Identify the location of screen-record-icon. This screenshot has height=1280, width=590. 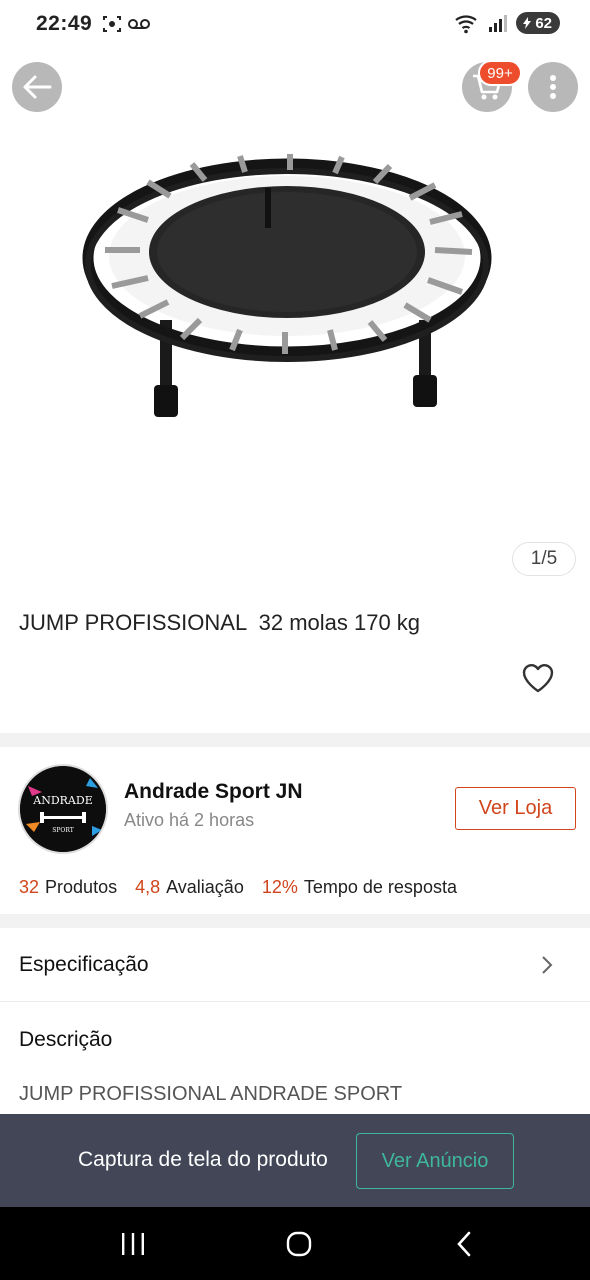
(112, 24).